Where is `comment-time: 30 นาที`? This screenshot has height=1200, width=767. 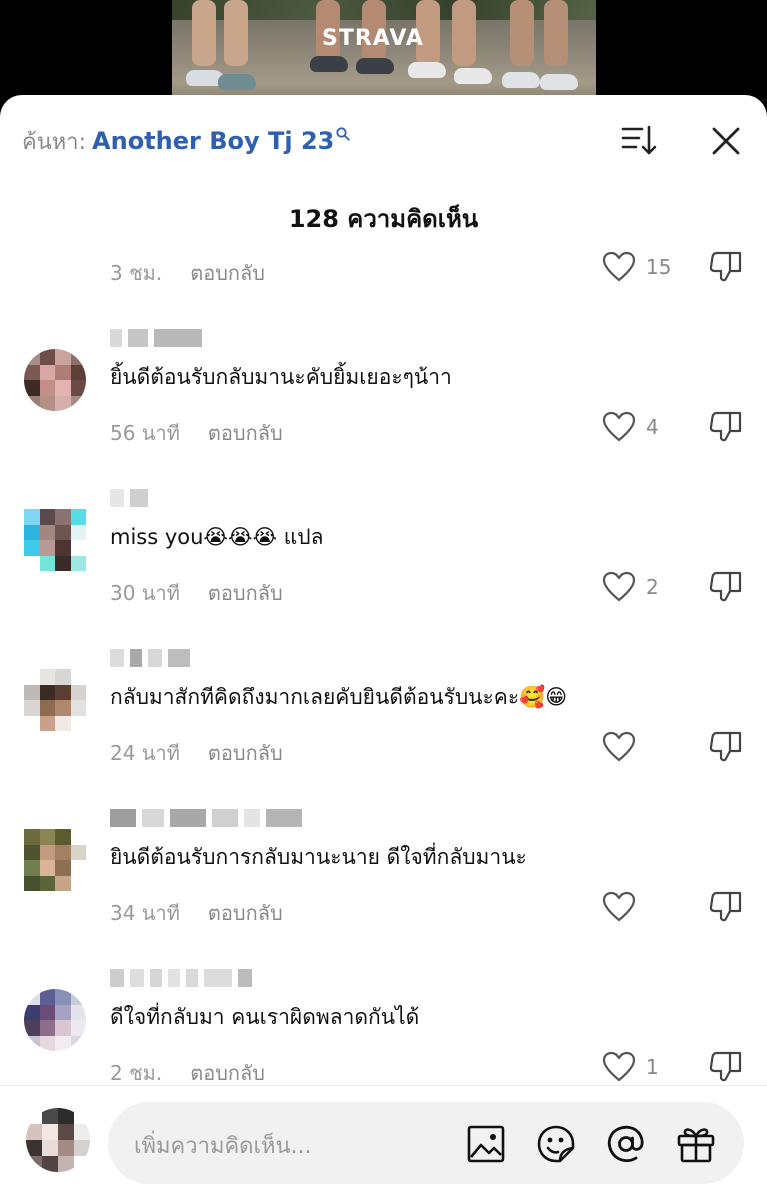 comment-time: 30 นาที is located at coordinates (145, 593).